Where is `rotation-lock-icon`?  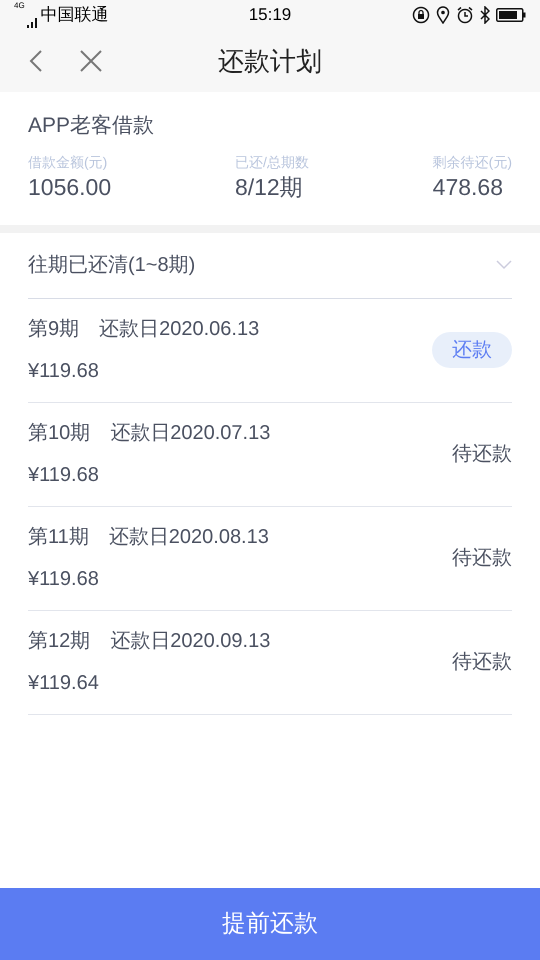 rotation-lock-icon is located at coordinates (421, 15).